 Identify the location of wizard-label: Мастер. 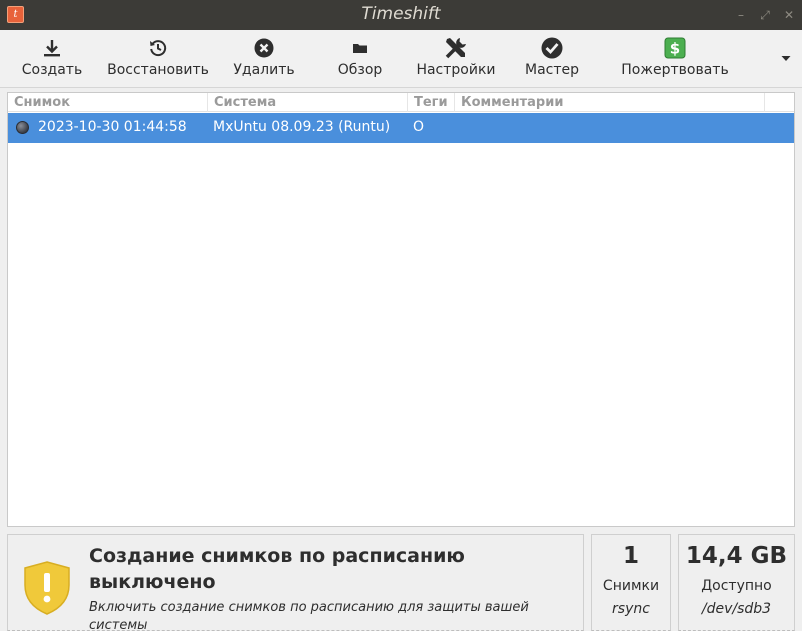
(551, 70).